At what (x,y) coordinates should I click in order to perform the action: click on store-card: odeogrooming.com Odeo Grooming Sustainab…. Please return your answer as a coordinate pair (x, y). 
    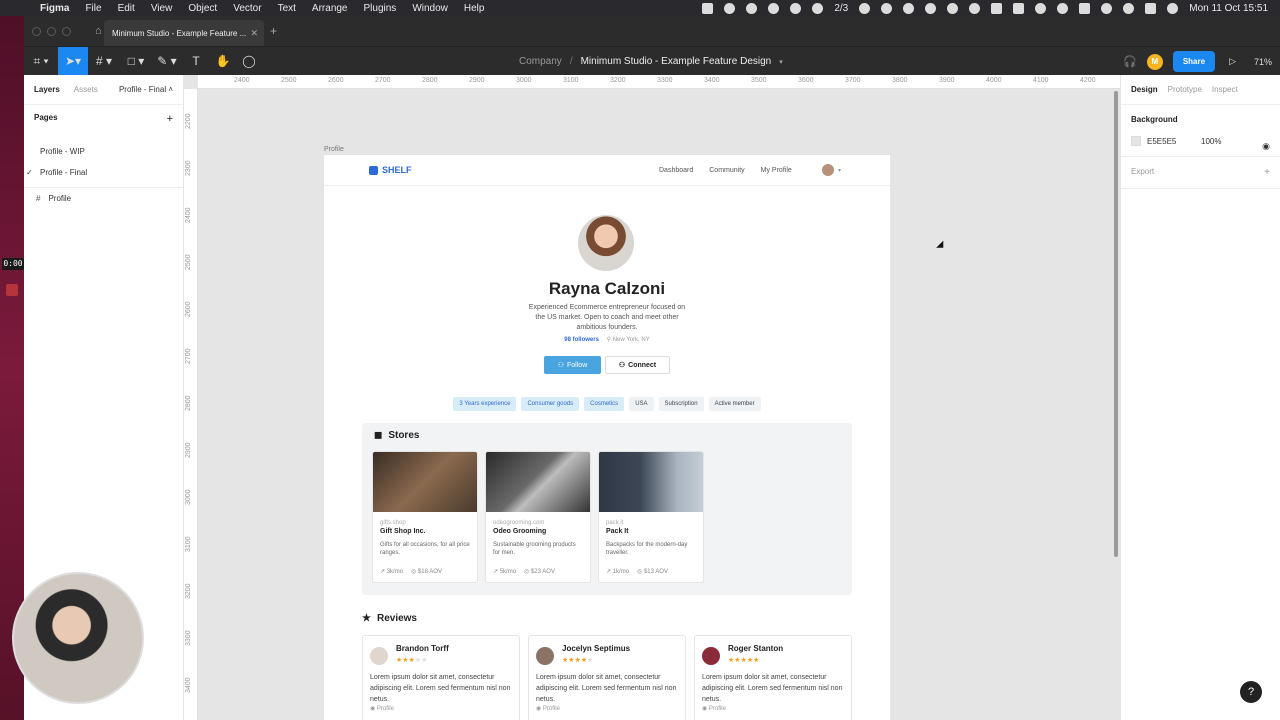
    Looking at the image, I should click on (538, 517).